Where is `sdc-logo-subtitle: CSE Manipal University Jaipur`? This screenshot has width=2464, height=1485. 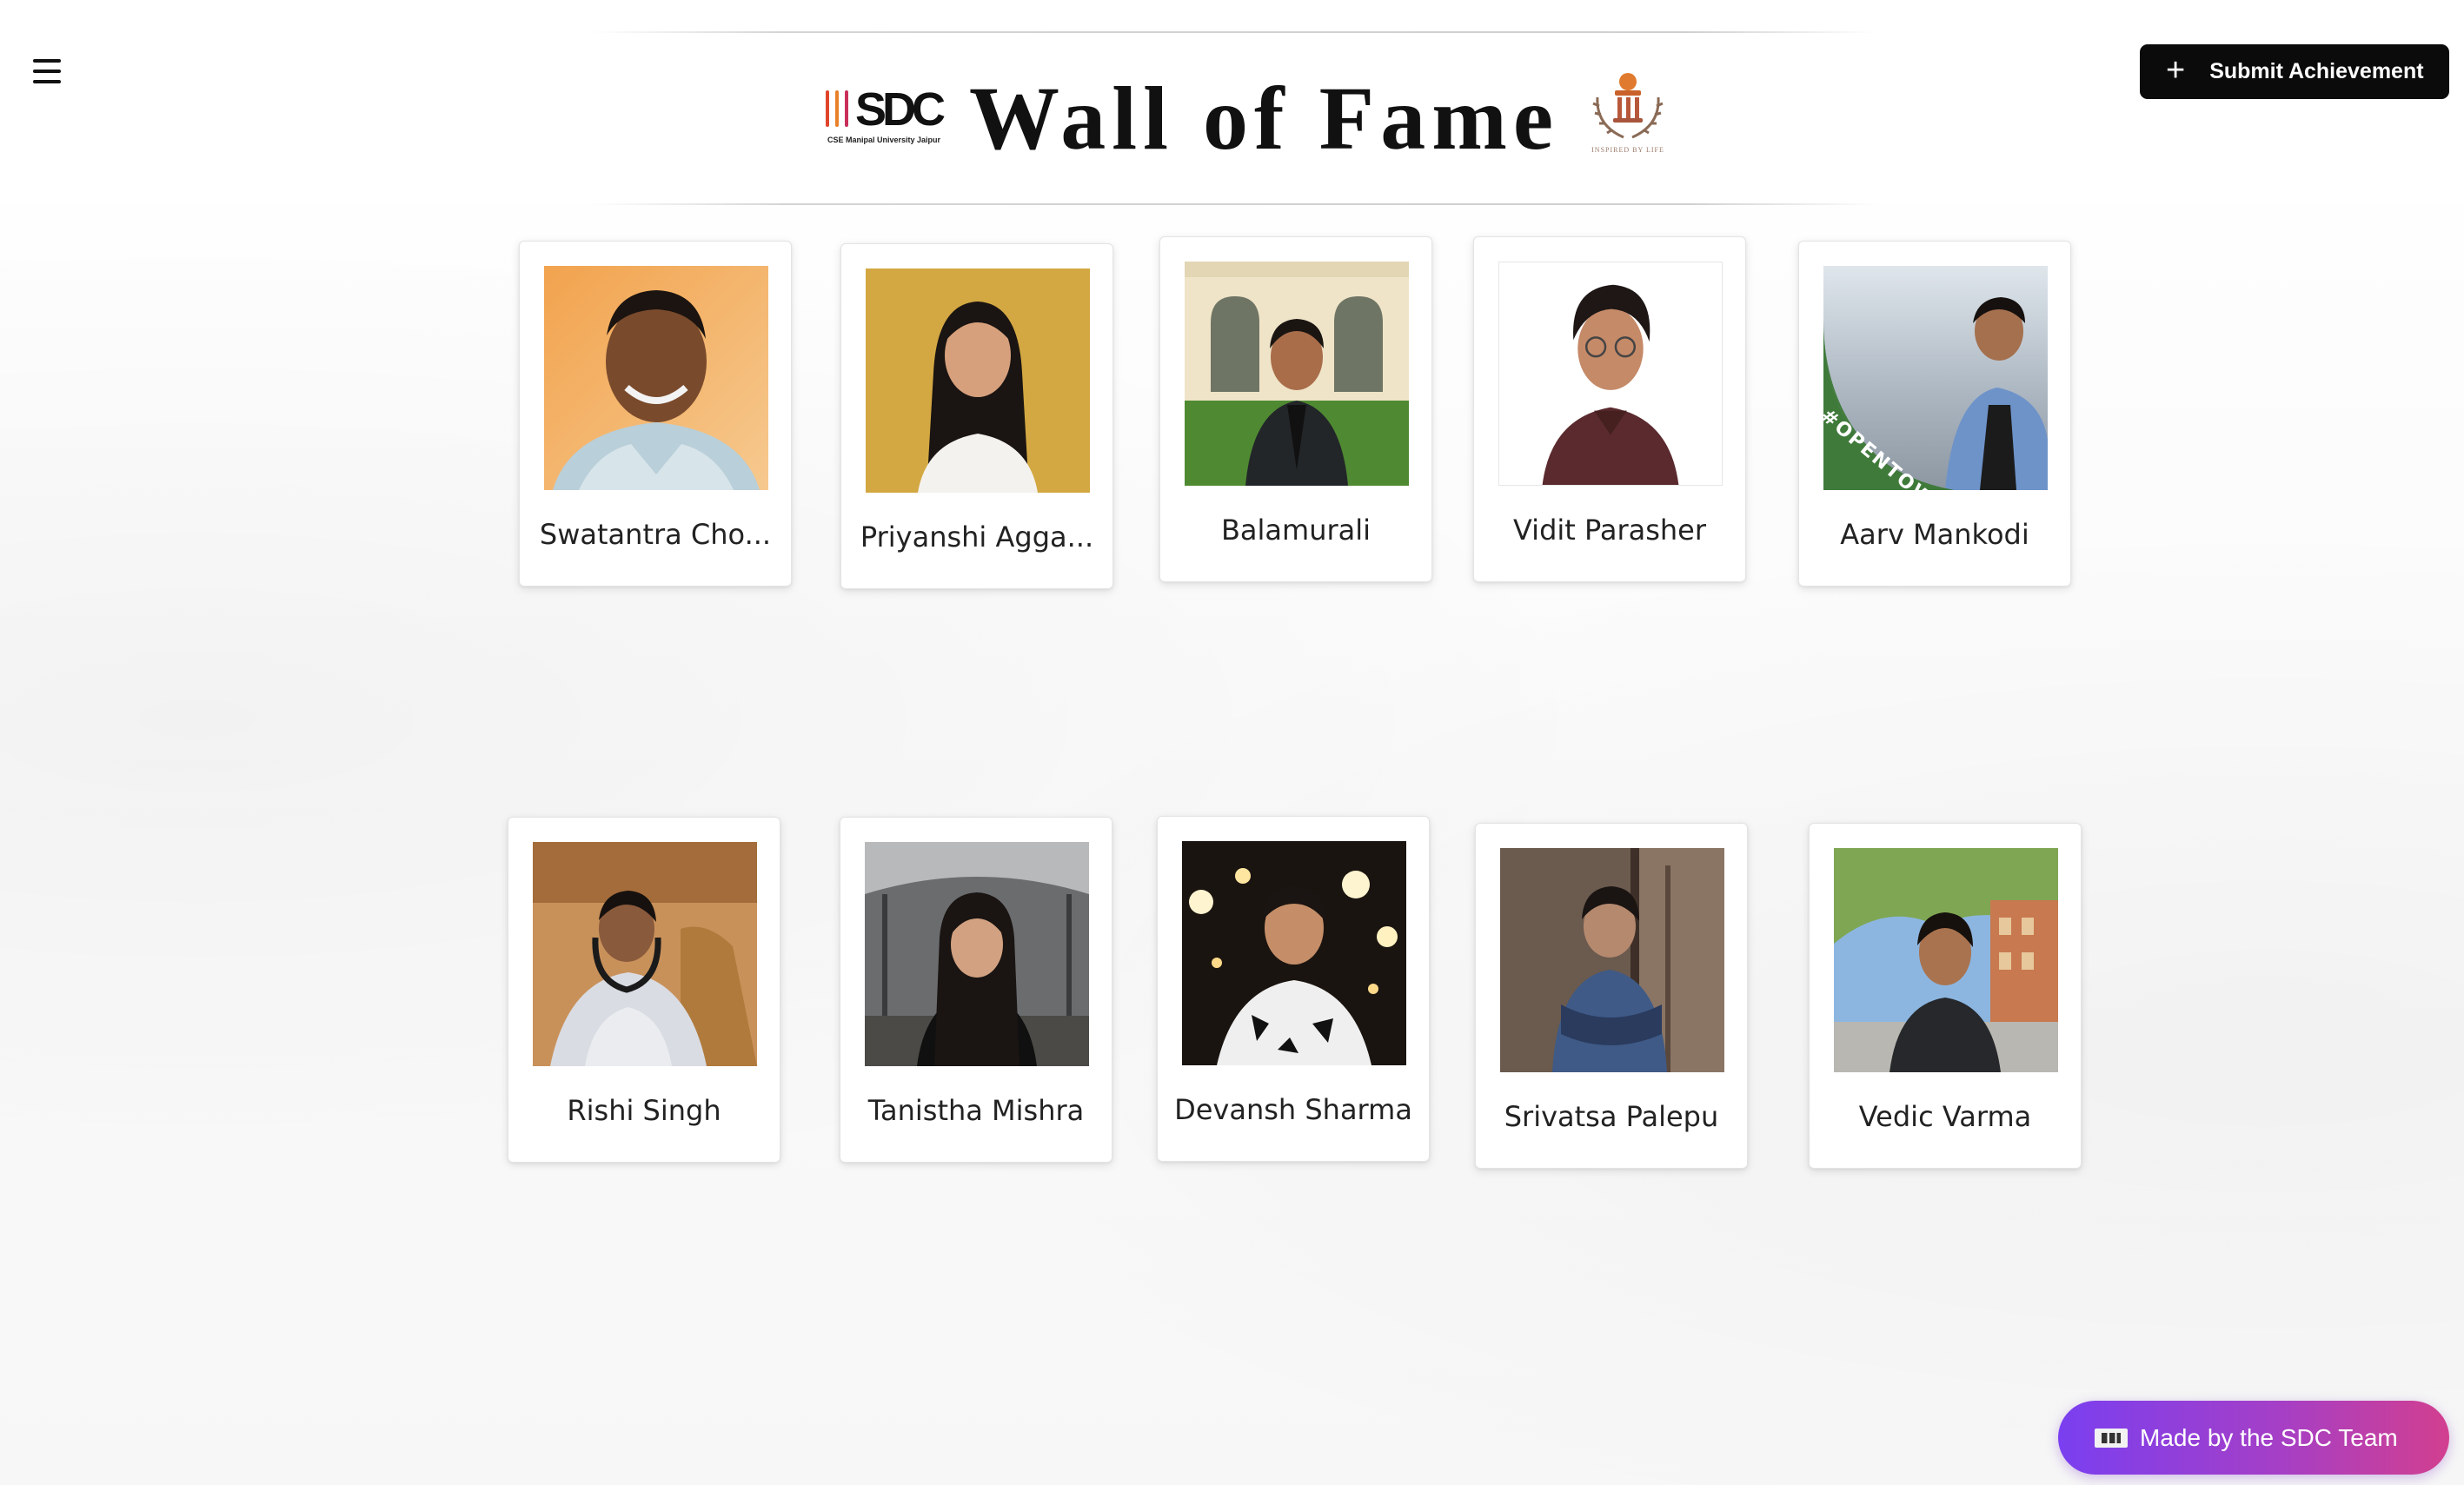 sdc-logo-subtitle: CSE Manipal University Jaipur is located at coordinates (884, 140).